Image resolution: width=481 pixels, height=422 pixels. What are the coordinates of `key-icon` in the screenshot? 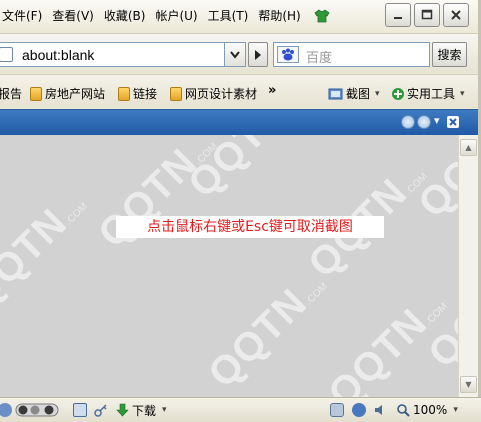 It's located at (101, 410).